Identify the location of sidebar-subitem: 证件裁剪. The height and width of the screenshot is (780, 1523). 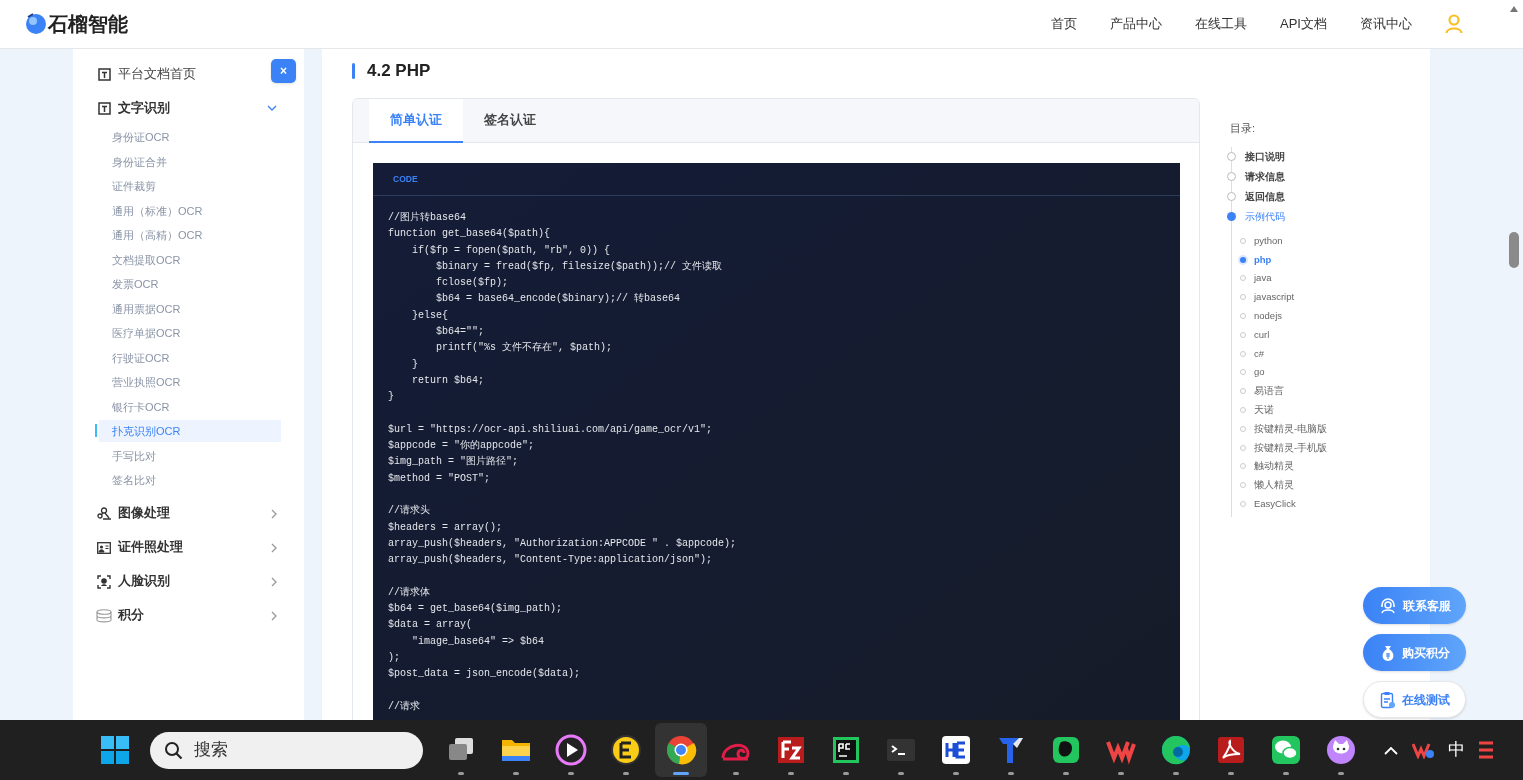
(203, 186).